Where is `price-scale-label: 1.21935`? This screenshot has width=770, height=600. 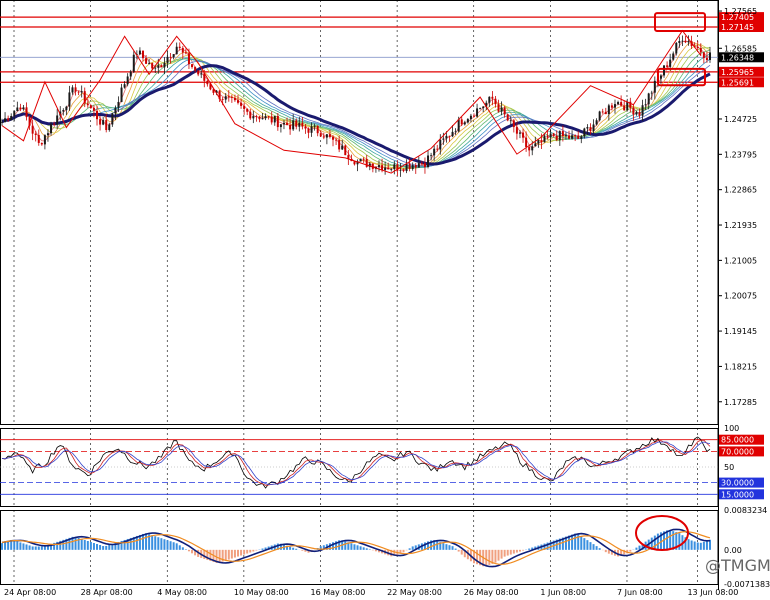
price-scale-label: 1.21935 is located at coordinates (740, 225).